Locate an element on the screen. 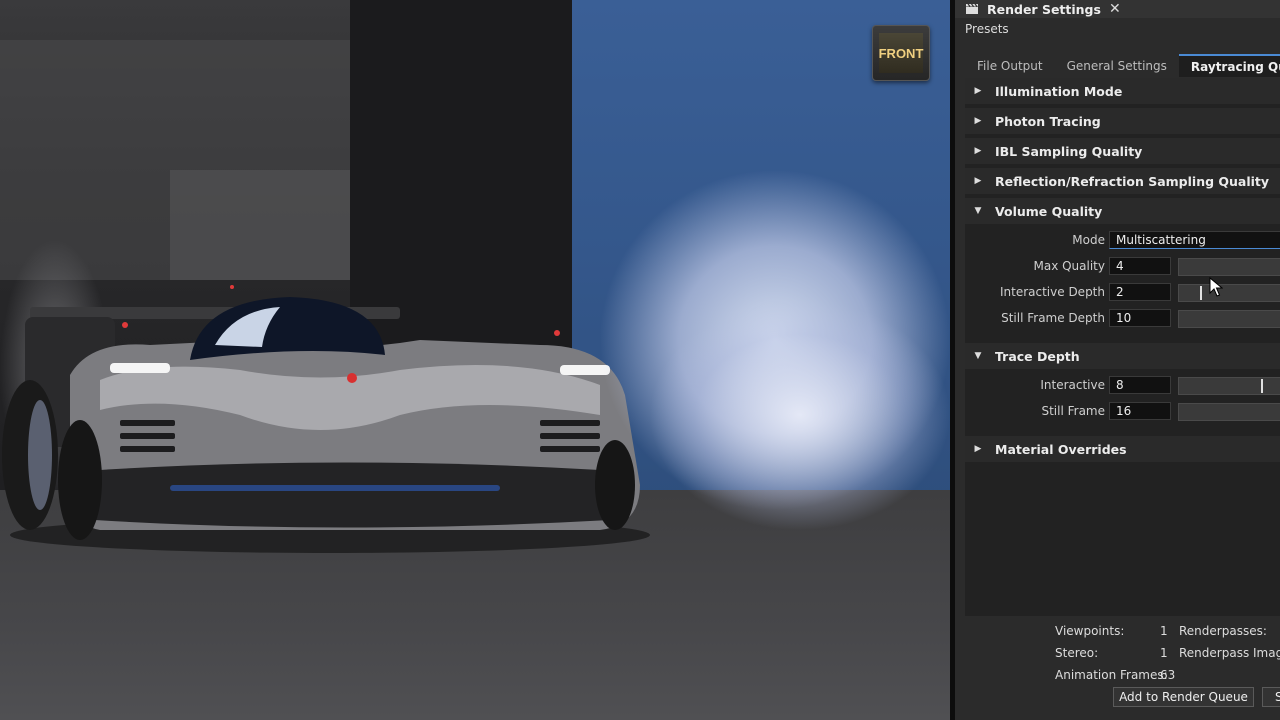 Image resolution: width=1280 pixels, height=720 pixels. tab-raytracing-quality: Raytracing Quality is located at coordinates (1229, 65).